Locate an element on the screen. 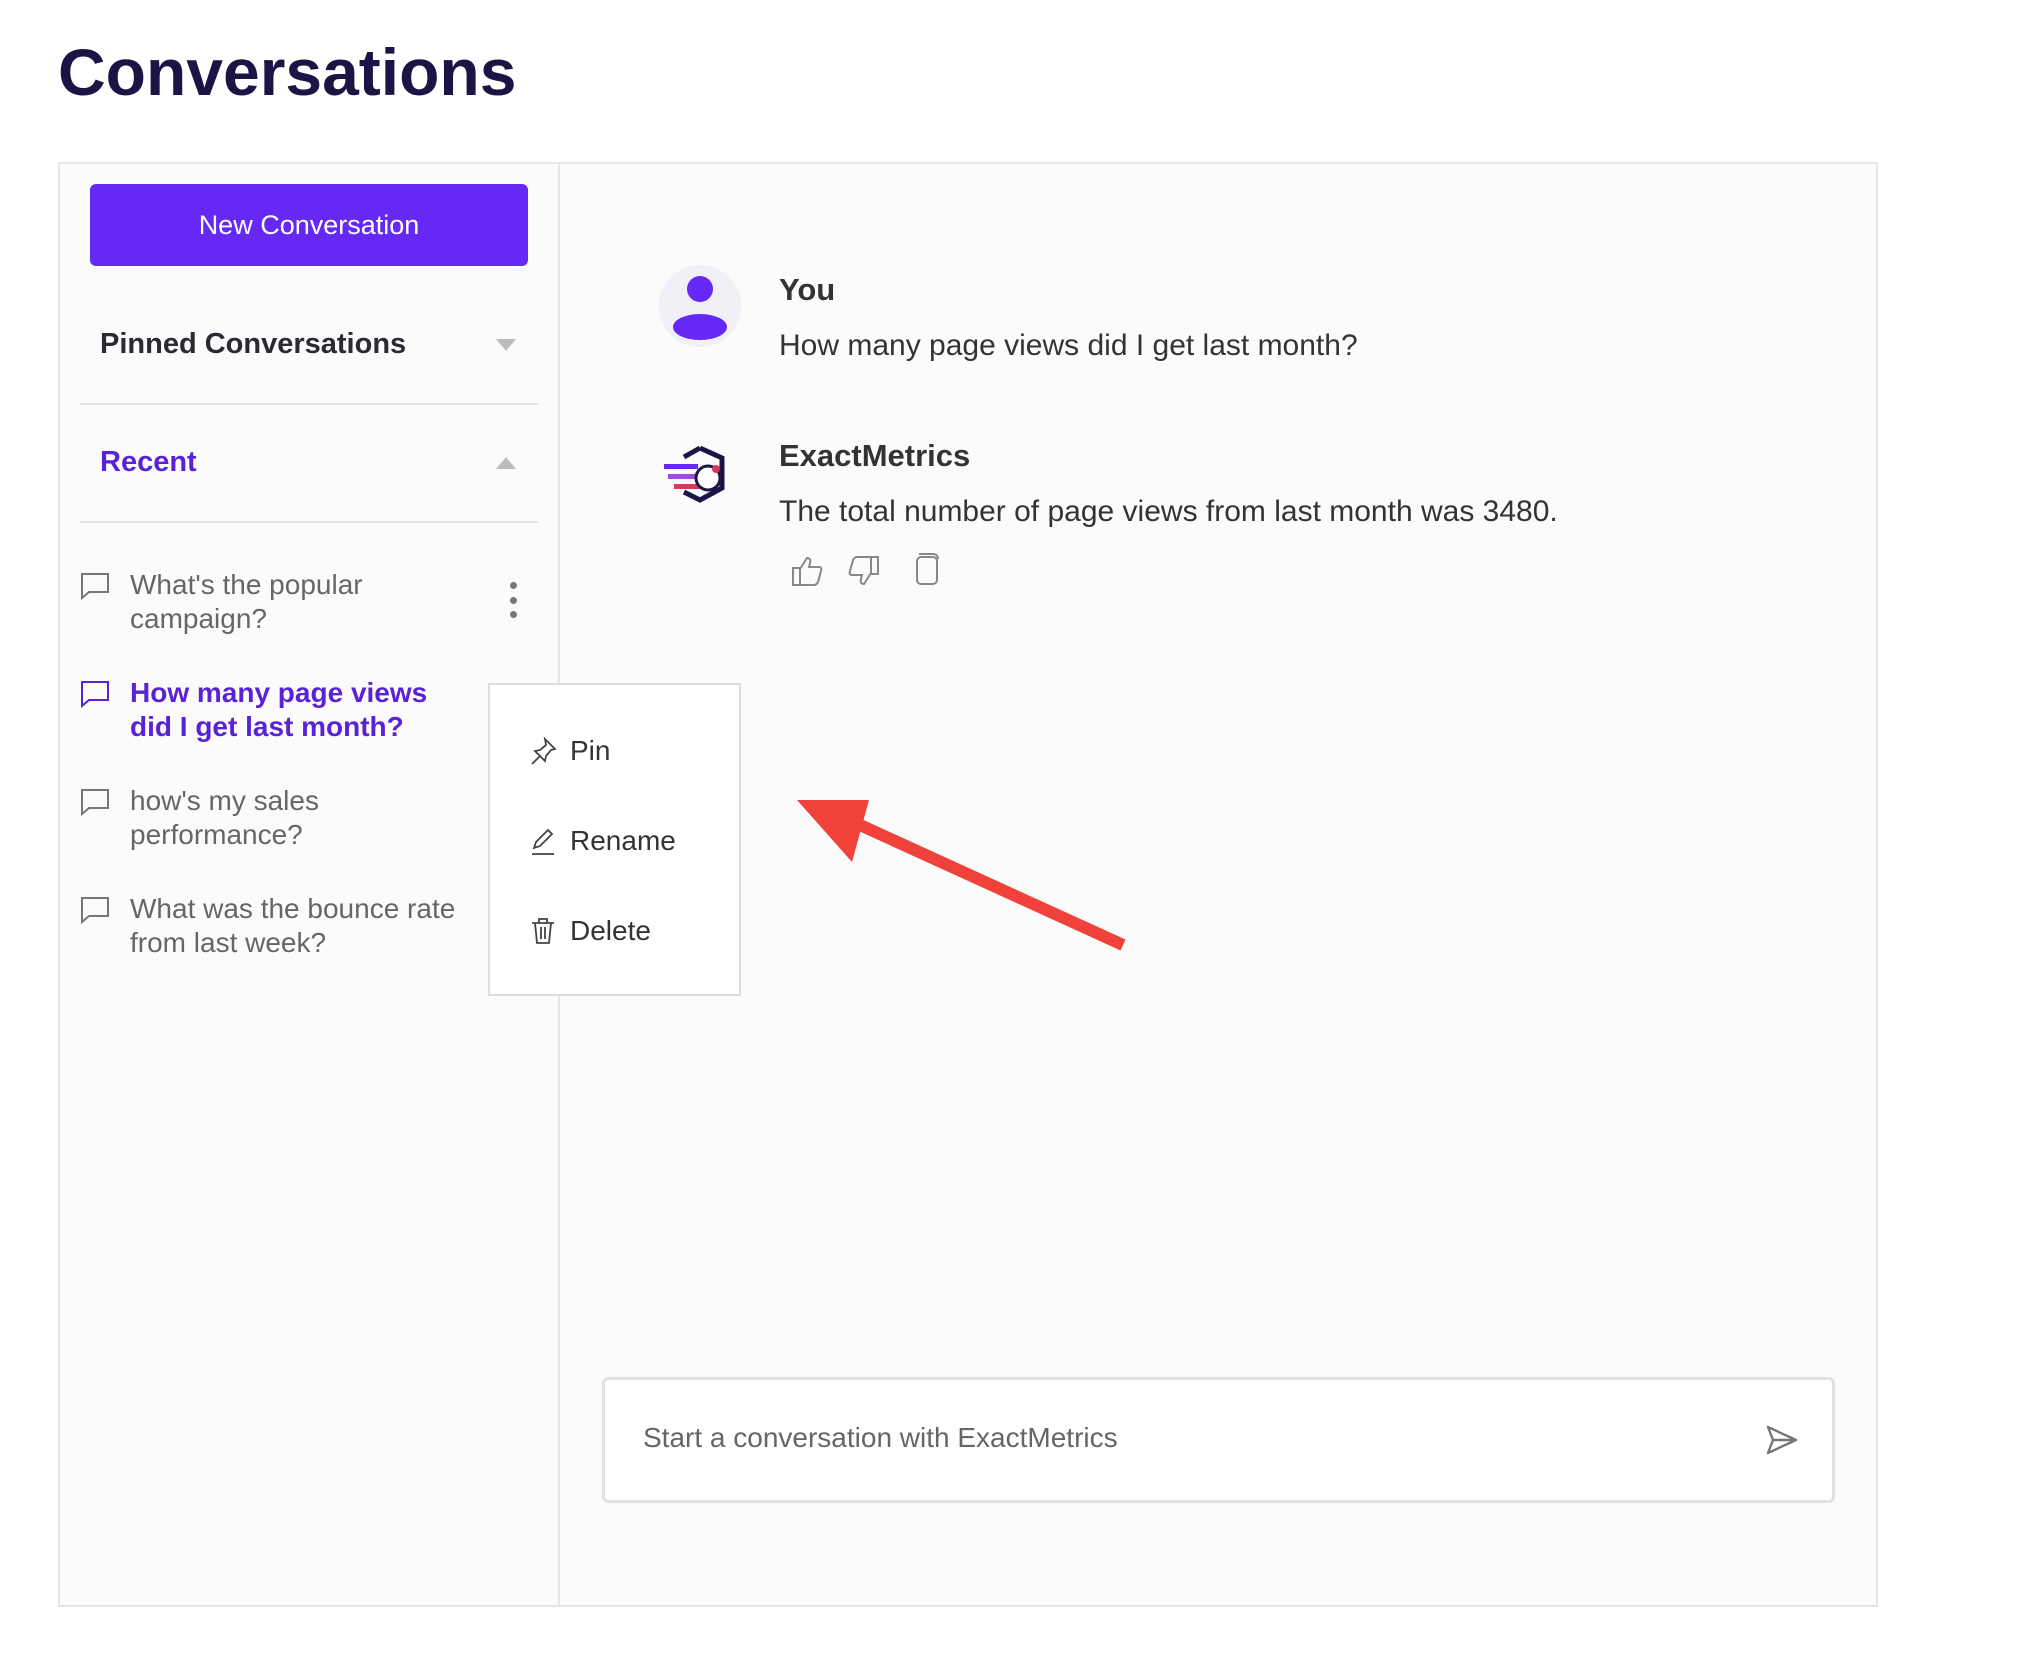  menu-item-delete: Delete is located at coordinates (589, 931).